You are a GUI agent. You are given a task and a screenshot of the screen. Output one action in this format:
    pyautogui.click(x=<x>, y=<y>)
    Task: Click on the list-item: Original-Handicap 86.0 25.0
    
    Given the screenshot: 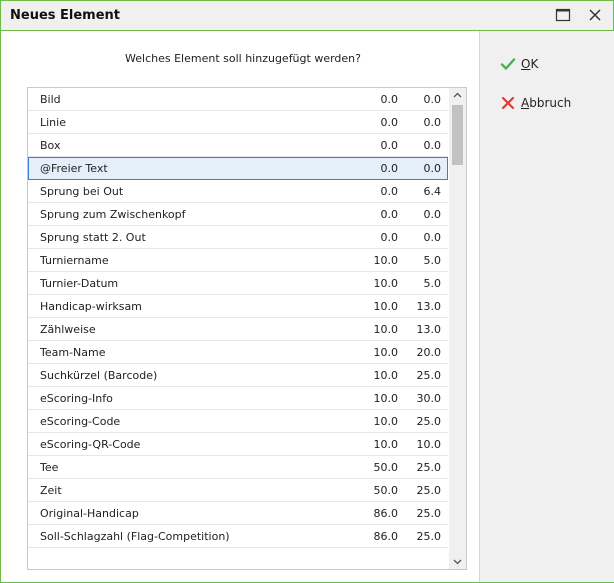 What is the action you would take?
    pyautogui.click(x=238, y=513)
    